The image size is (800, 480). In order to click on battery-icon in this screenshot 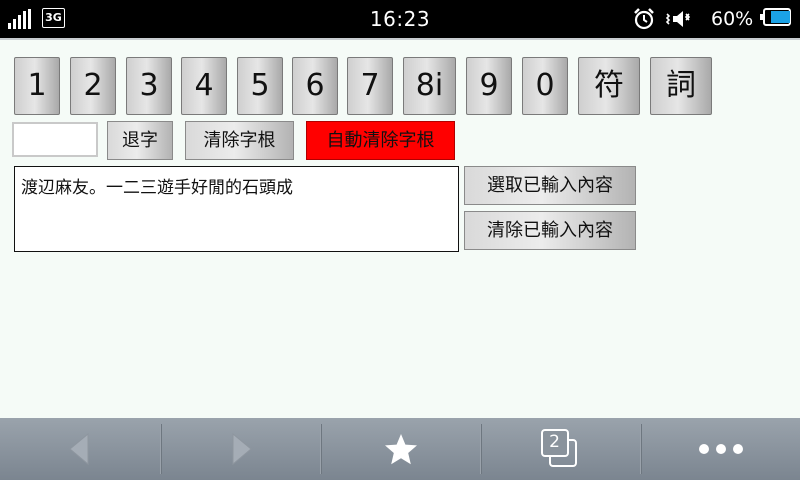, I will do `click(775, 17)`.